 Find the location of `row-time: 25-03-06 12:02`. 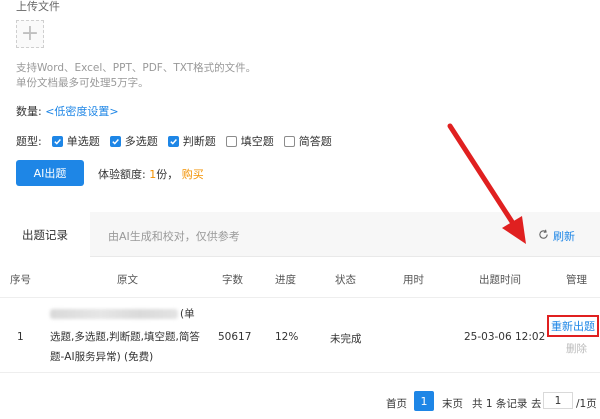

row-time: 25-03-06 12:02 is located at coordinates (505, 337).